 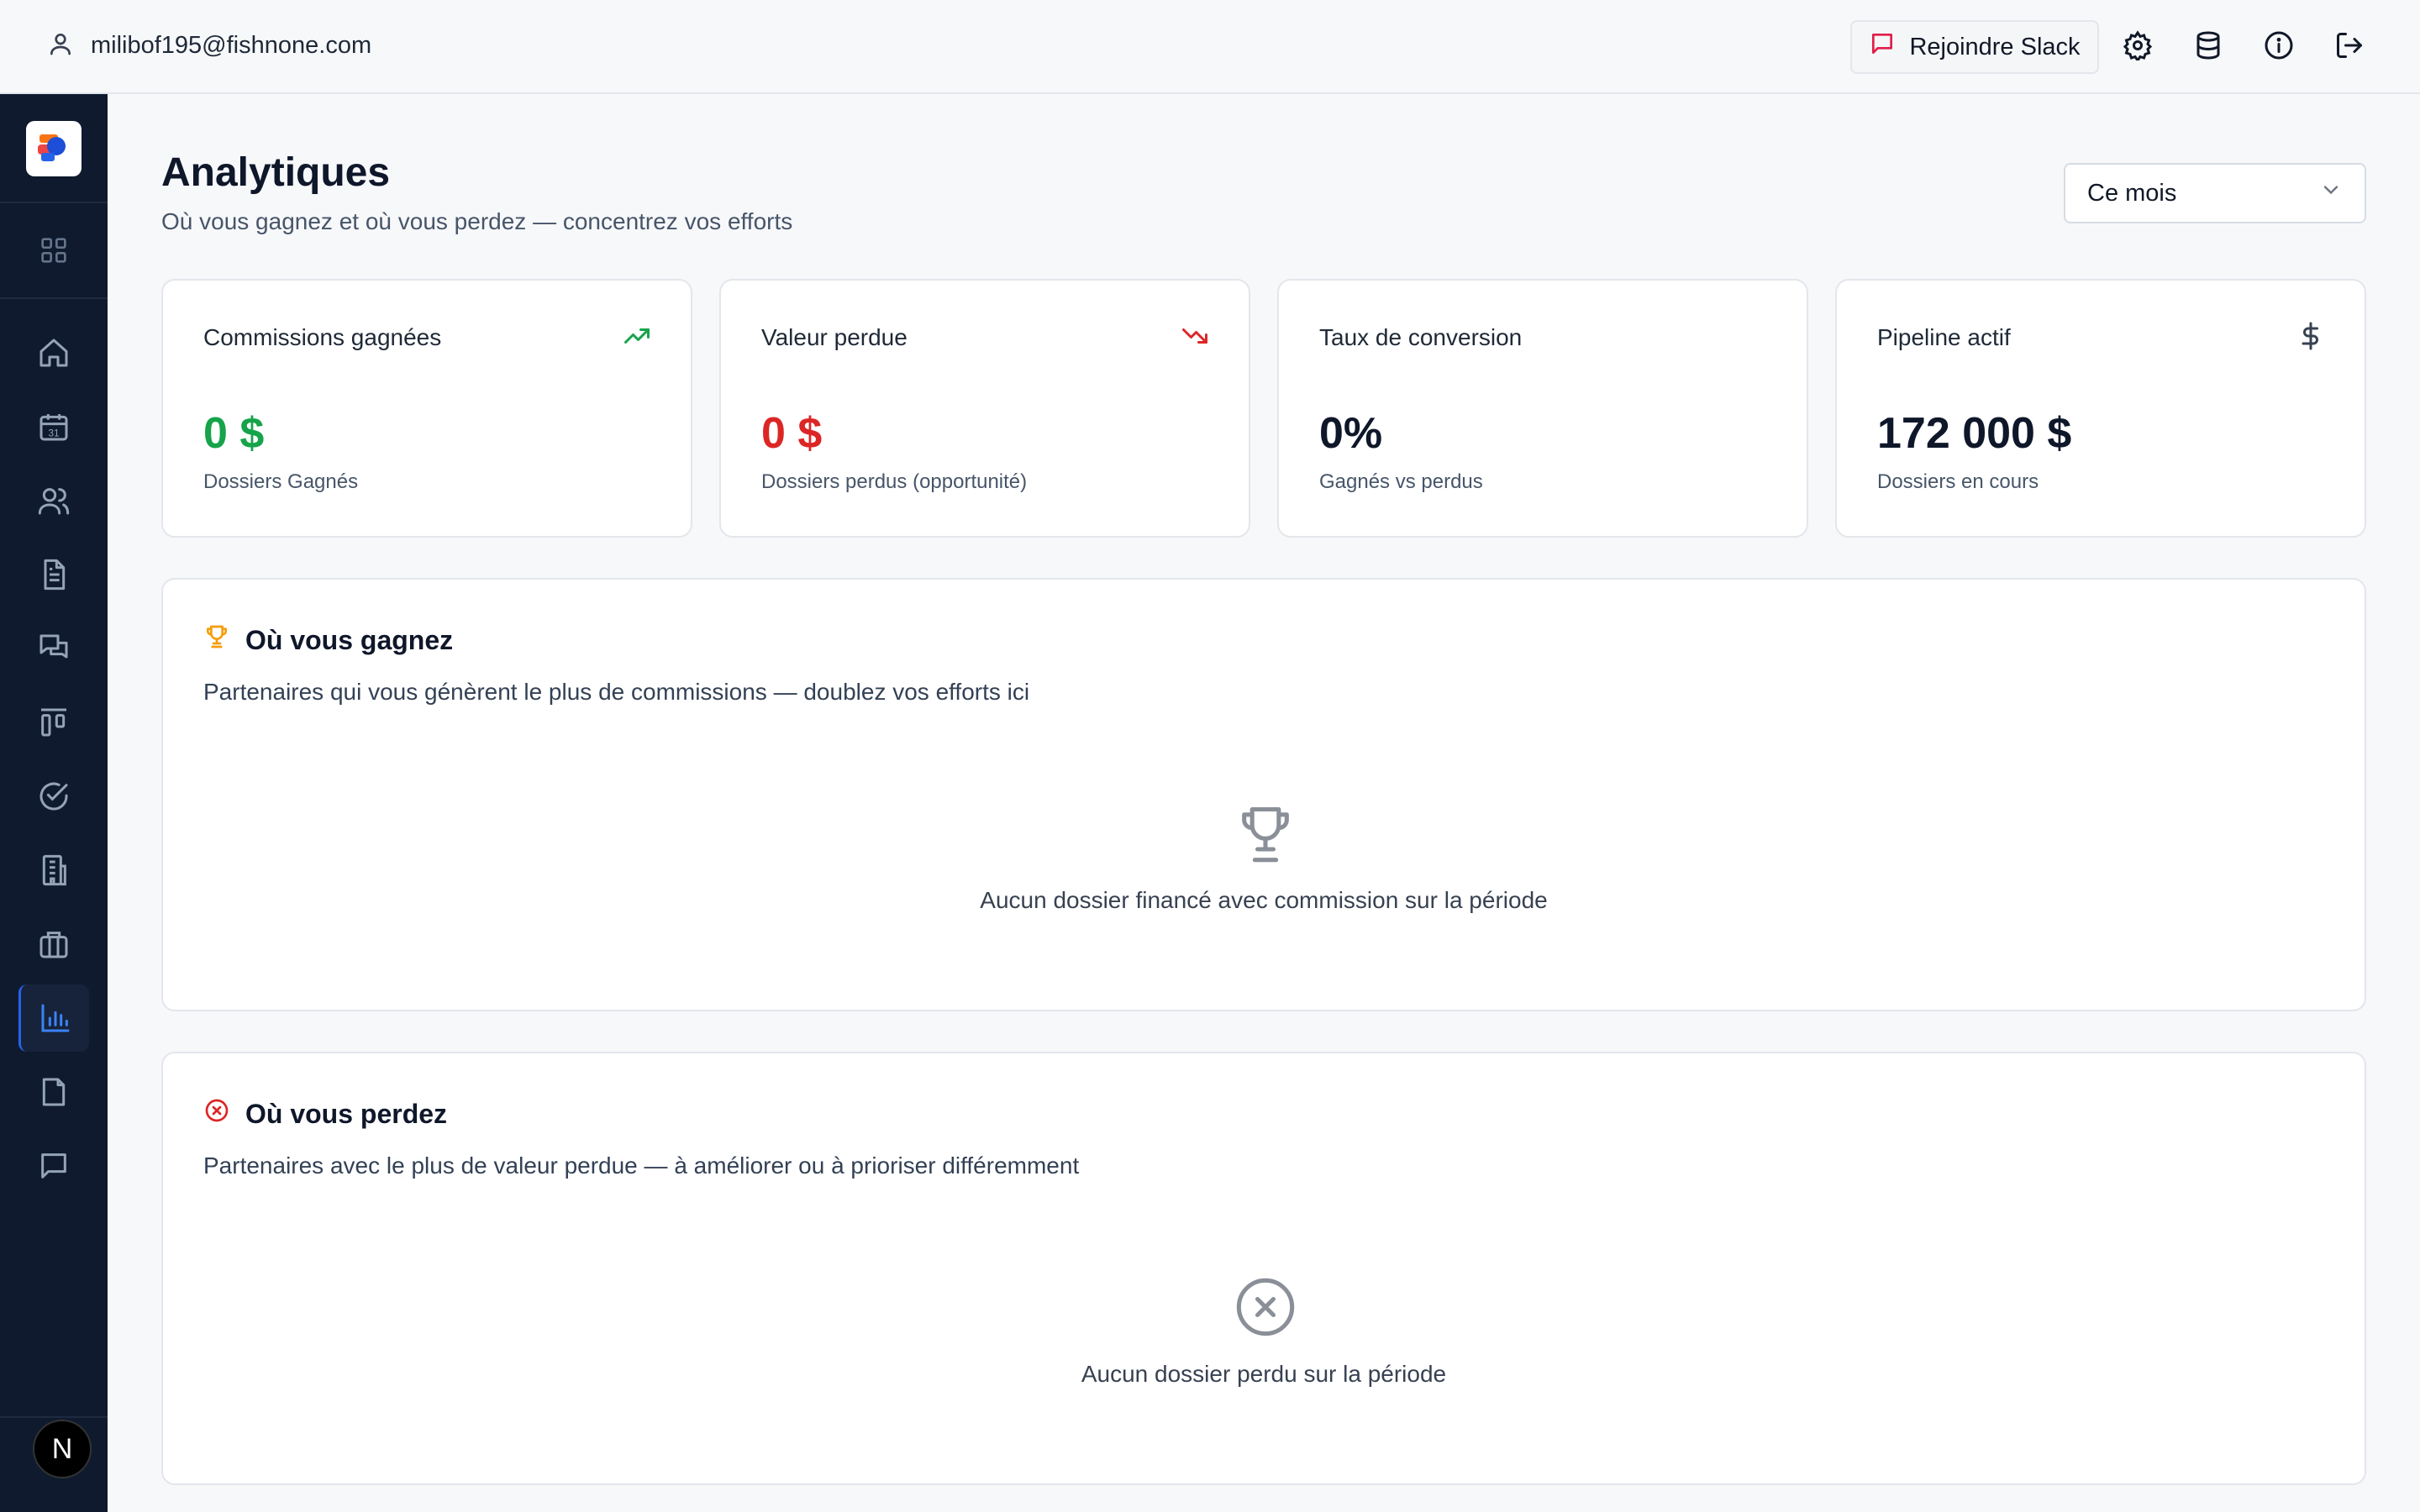 What do you see at coordinates (1264, 1374) in the screenshot?
I see `empty-state-text: Aucun dossier perdu sur la période` at bounding box center [1264, 1374].